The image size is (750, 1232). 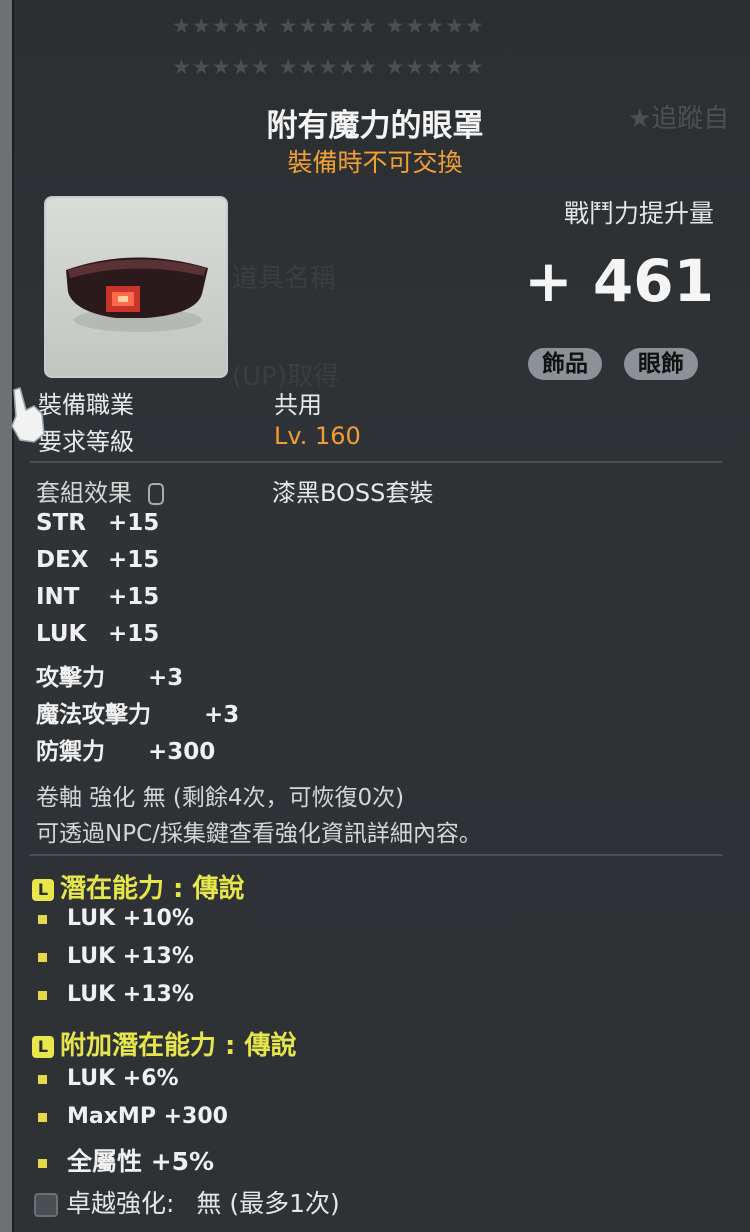 What do you see at coordinates (86, 442) in the screenshot?
I see `req-level-label: 要求等級` at bounding box center [86, 442].